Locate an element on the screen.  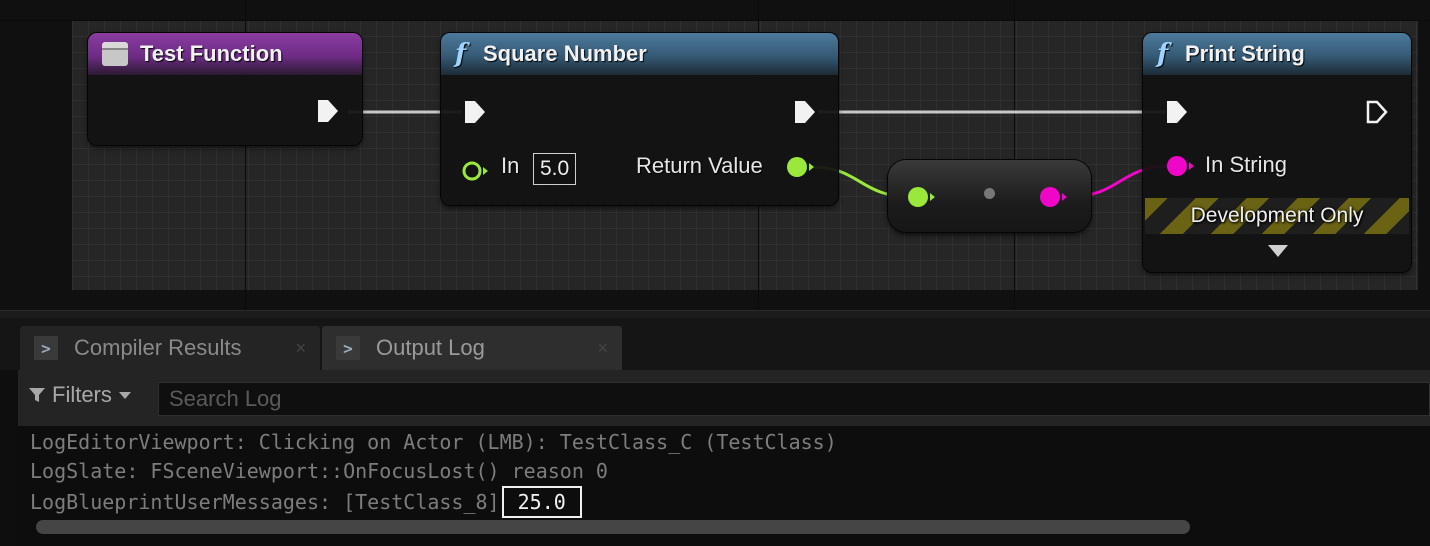
return-value-label: Return Value is located at coordinates (699, 165).